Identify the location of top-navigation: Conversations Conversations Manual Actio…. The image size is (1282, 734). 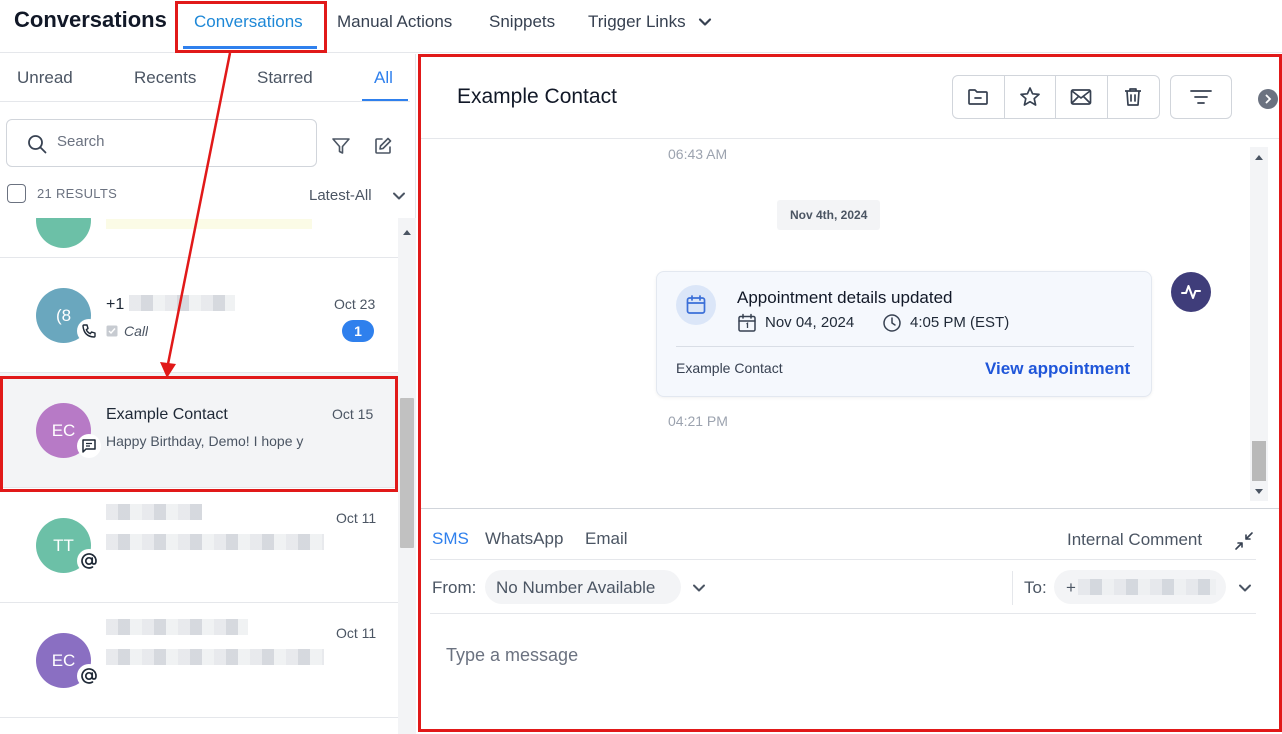
(641, 26).